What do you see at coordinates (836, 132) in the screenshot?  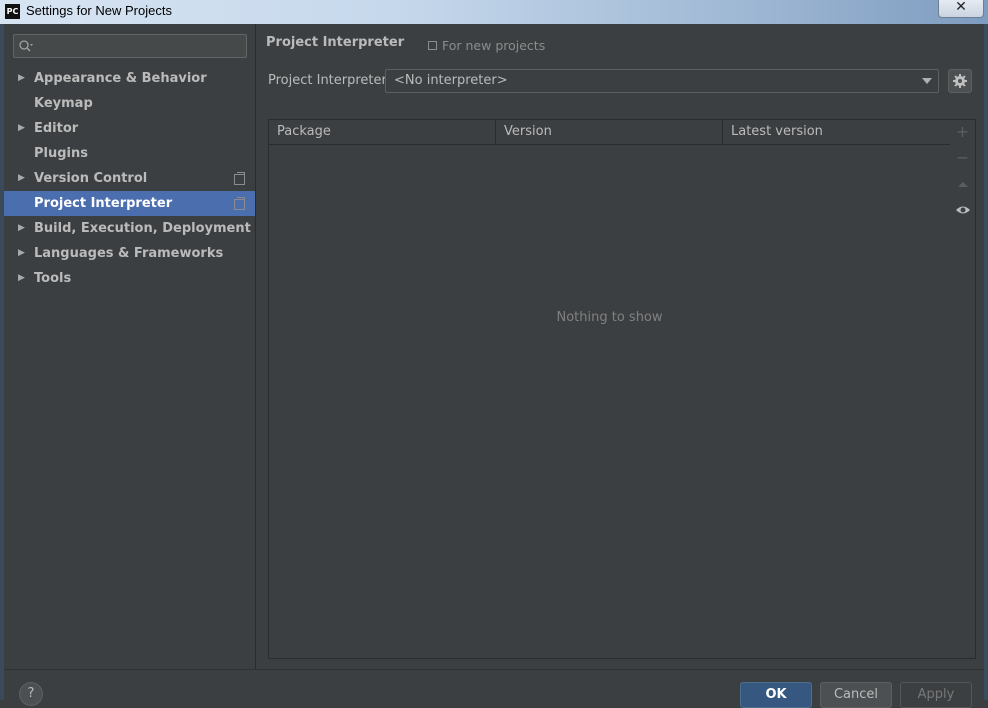 I see `column-header-latest-version: Latest version` at bounding box center [836, 132].